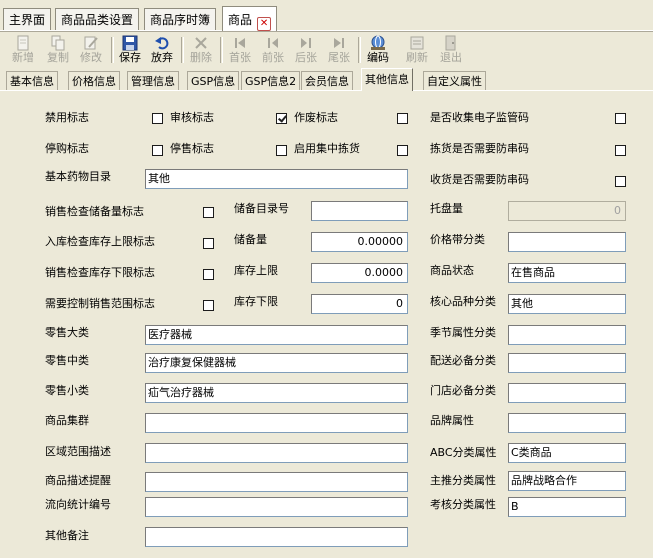  I want to click on code-button: 编码, so click(378, 50).